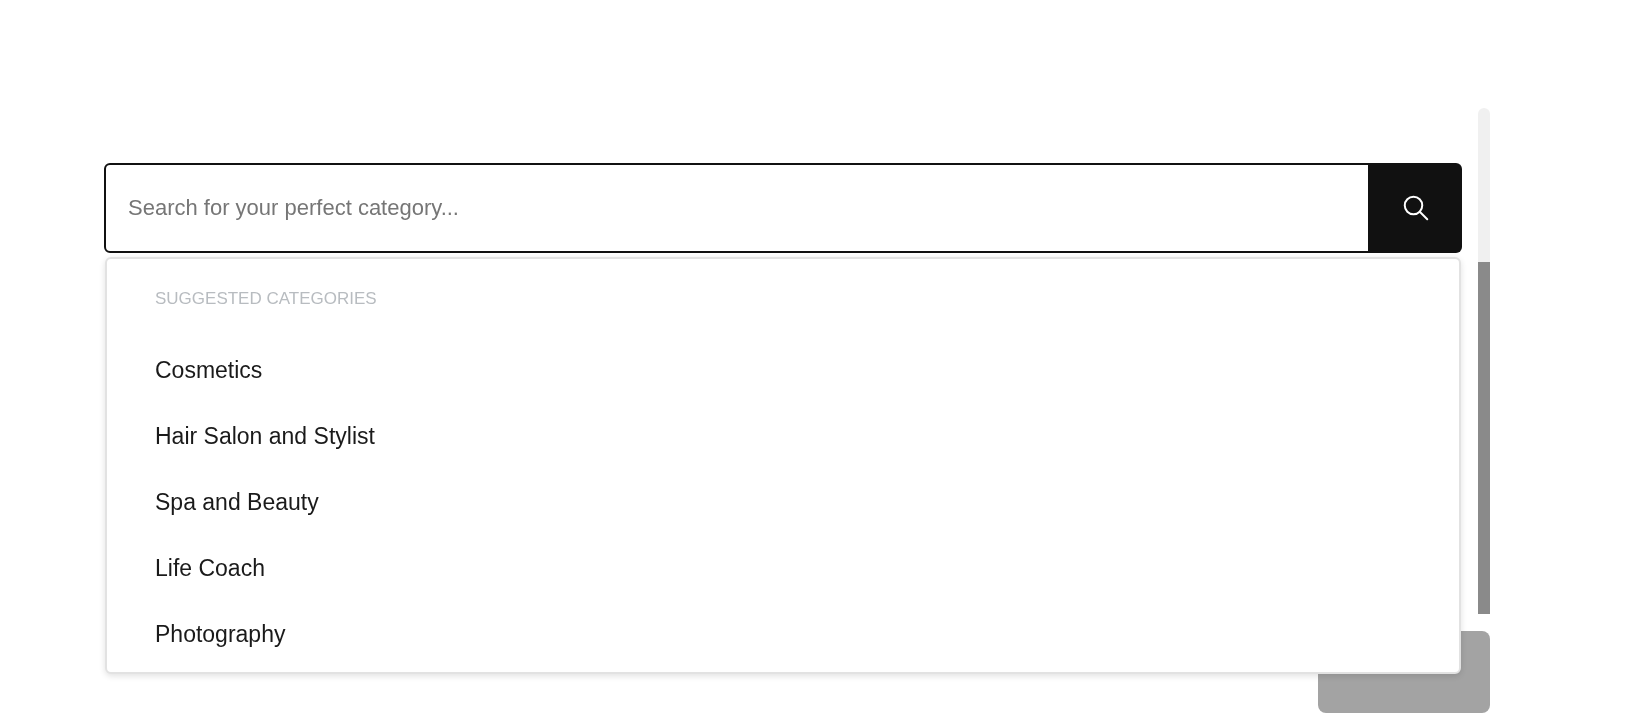  What do you see at coordinates (209, 370) in the screenshot?
I see `category-option: Cosmetics` at bounding box center [209, 370].